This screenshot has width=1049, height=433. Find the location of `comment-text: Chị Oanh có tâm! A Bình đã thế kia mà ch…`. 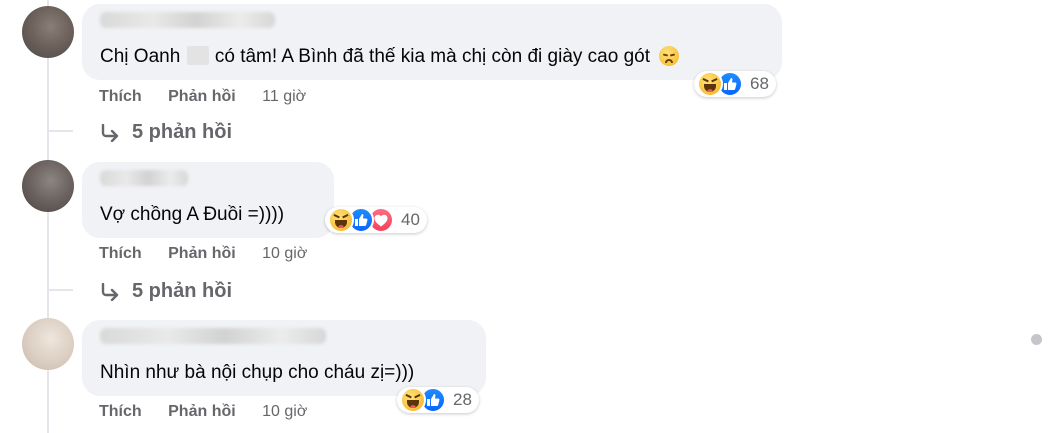

comment-text: Chị Oanh có tâm! A Bình đã thế kia mà ch… is located at coordinates (390, 57).